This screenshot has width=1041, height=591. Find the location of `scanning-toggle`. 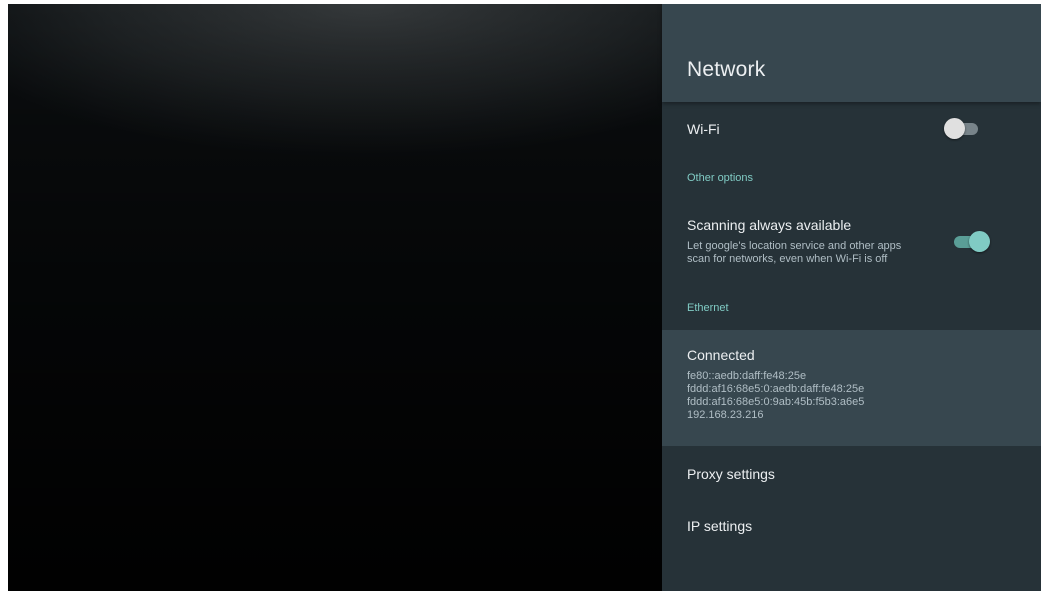

scanning-toggle is located at coordinates (972, 242).